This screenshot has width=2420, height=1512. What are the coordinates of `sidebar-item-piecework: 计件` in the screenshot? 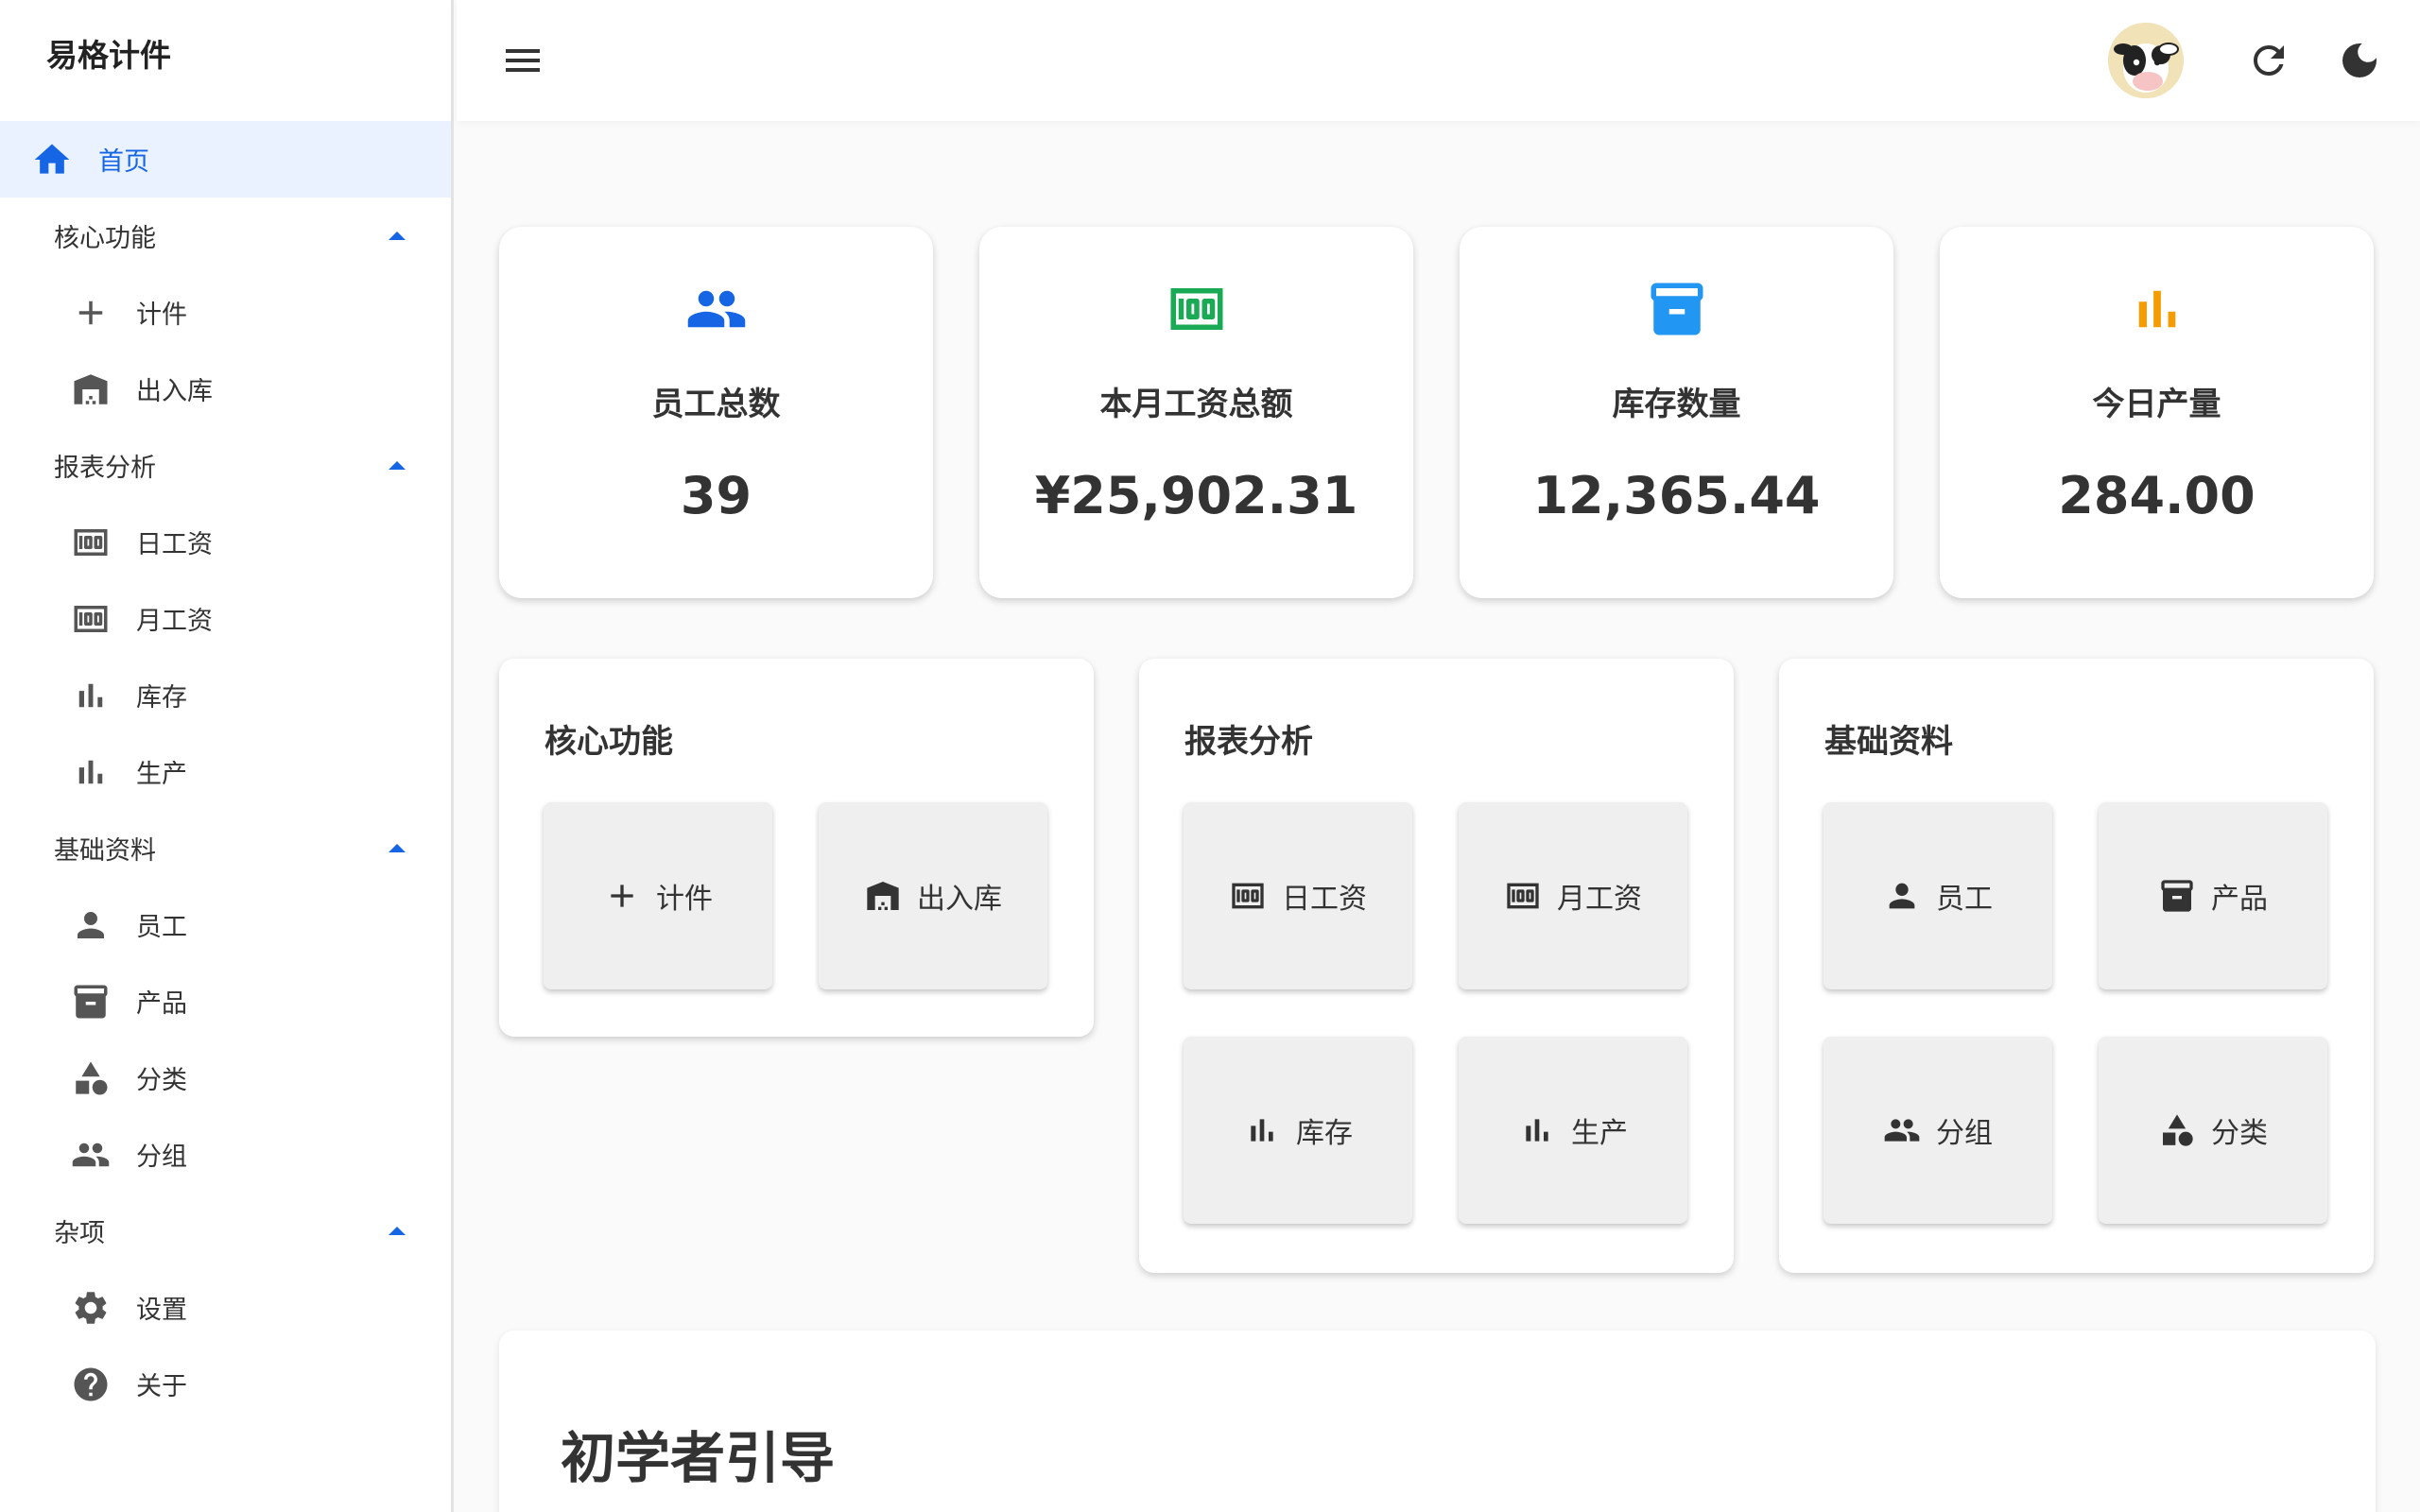 It's located at (226, 312).